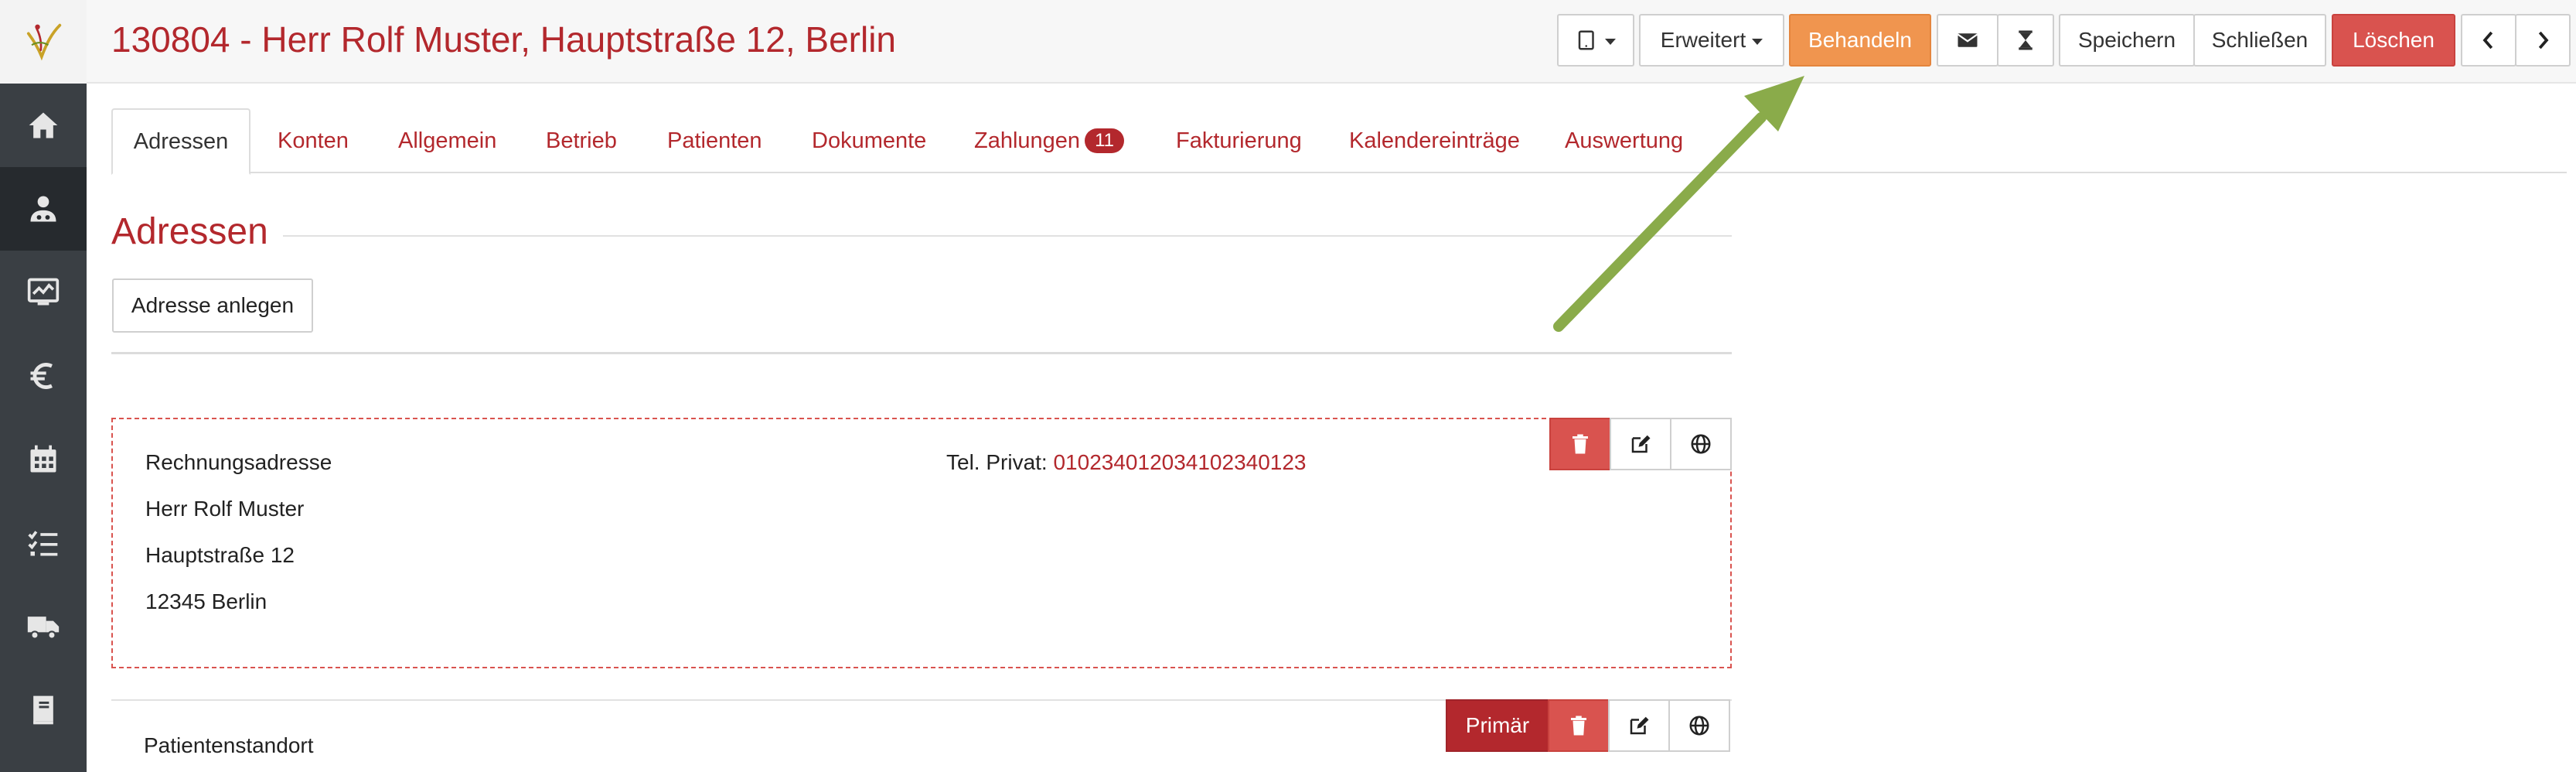 The width and height of the screenshot is (2576, 772). I want to click on tab-allgemein: Allgemein, so click(447, 140).